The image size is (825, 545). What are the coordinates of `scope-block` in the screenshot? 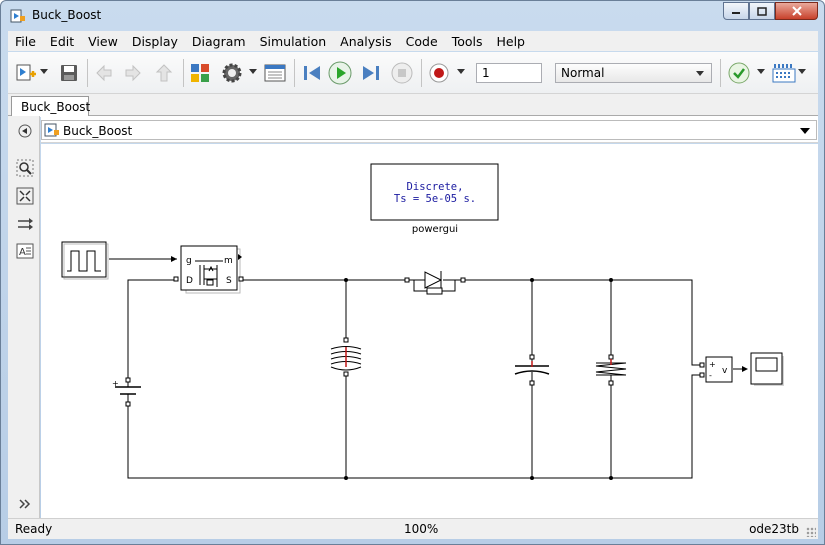 It's located at (767, 369).